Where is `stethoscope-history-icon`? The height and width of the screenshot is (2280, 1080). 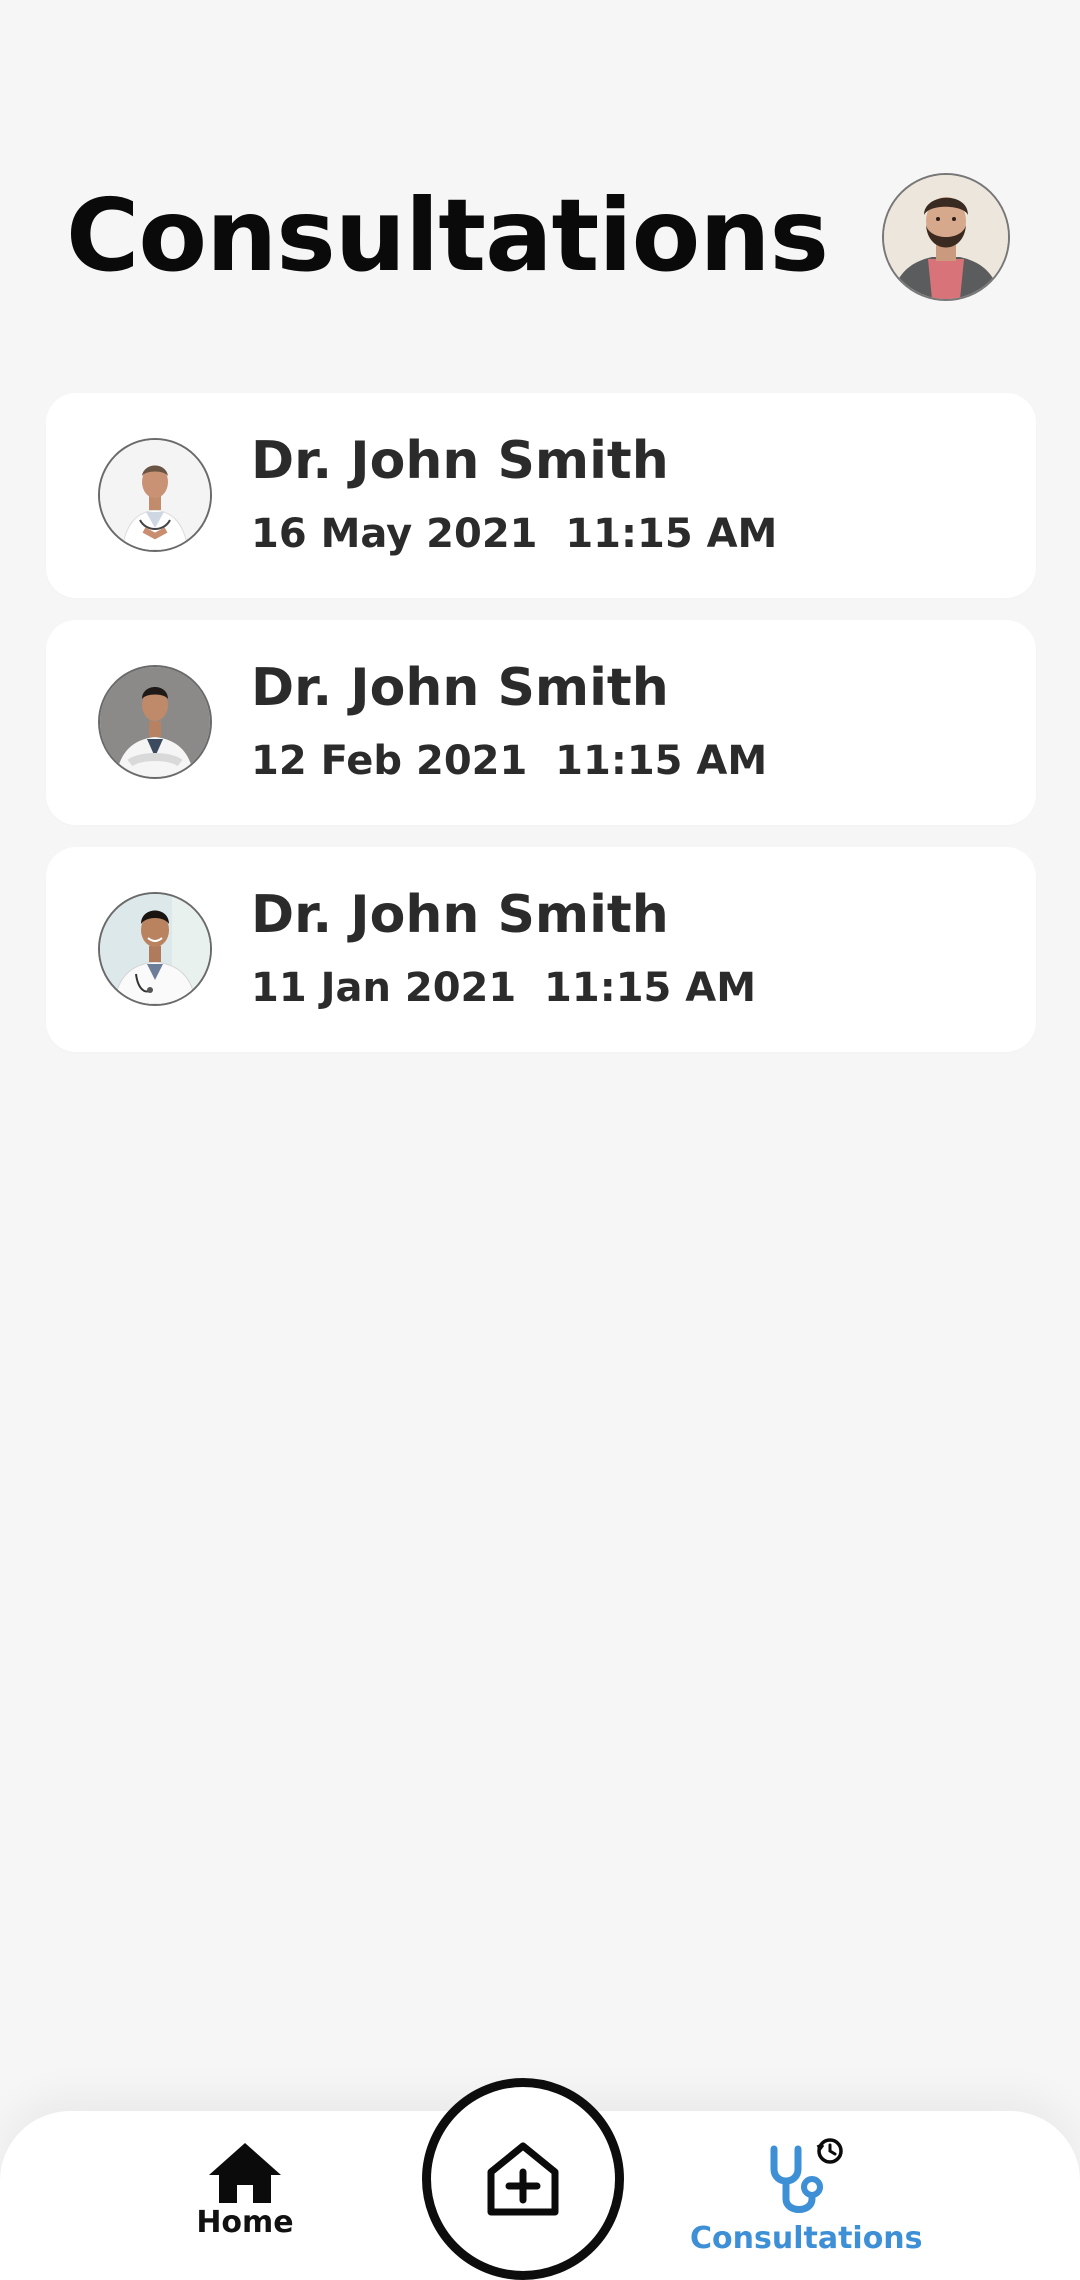
stethoscope-history-icon is located at coordinates (806, 2175).